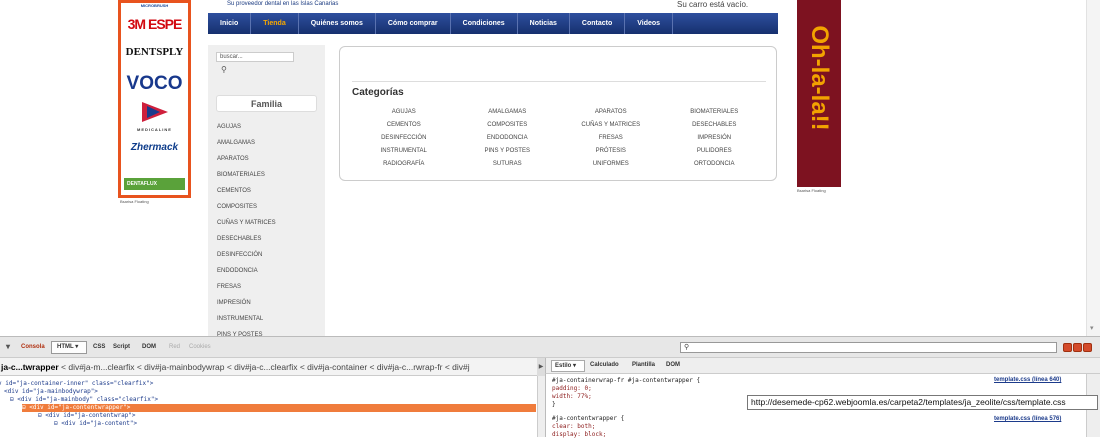 The width and height of the screenshot is (1100, 439). Describe the element at coordinates (568, 366) in the screenshot. I see `tab-estilo: Estilo ▾` at that location.